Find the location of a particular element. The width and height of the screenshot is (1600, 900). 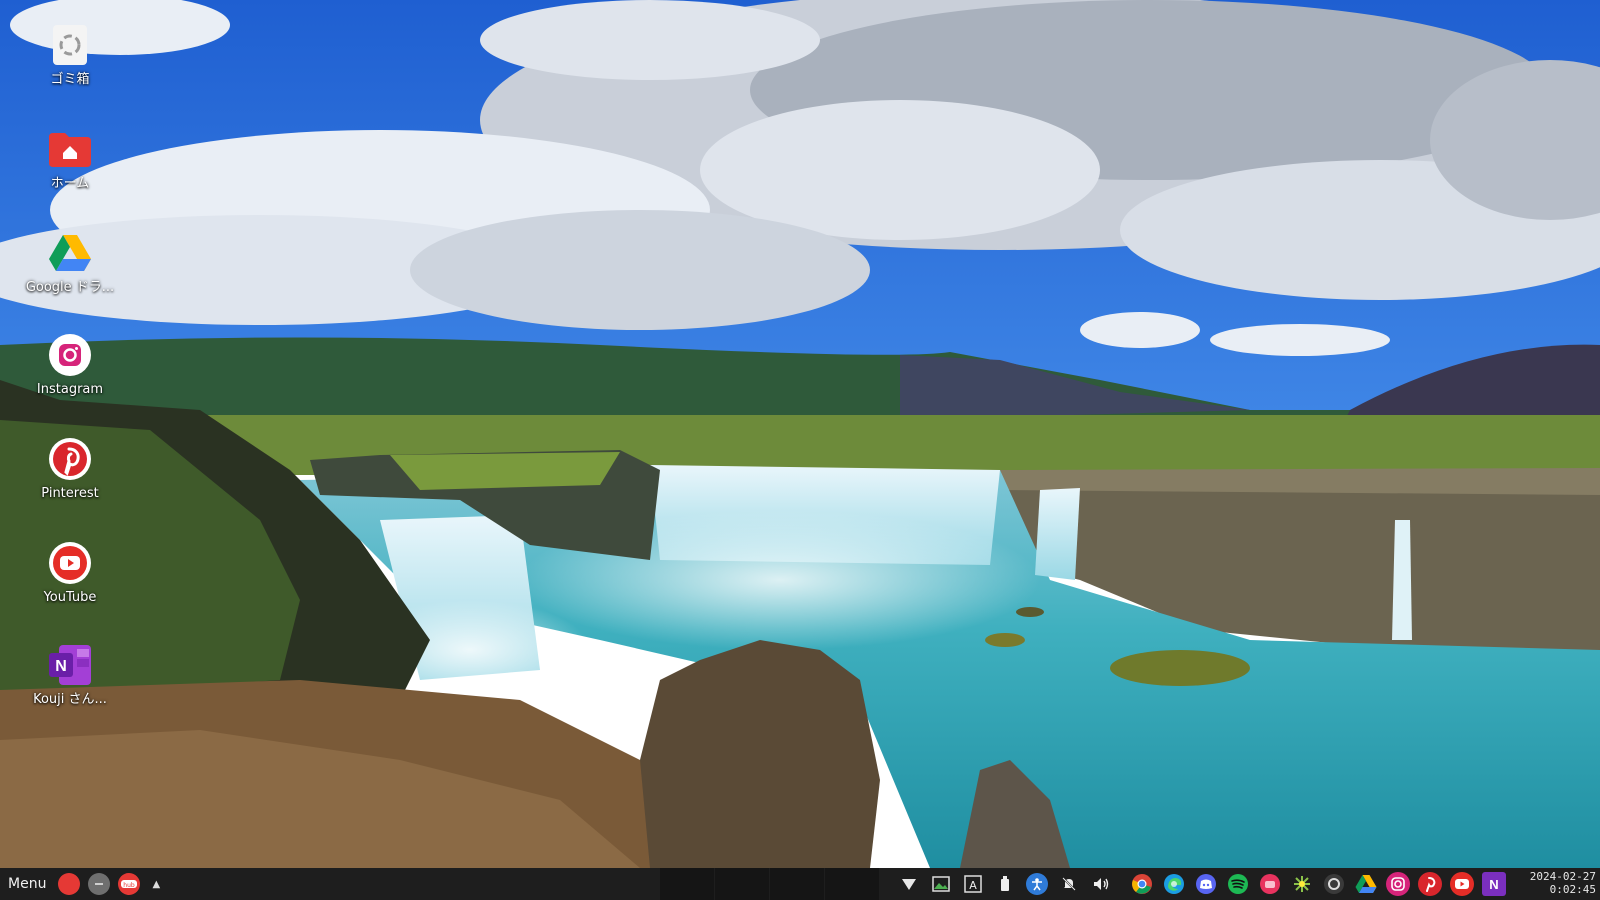

menu-button: Menu is located at coordinates (27, 884).